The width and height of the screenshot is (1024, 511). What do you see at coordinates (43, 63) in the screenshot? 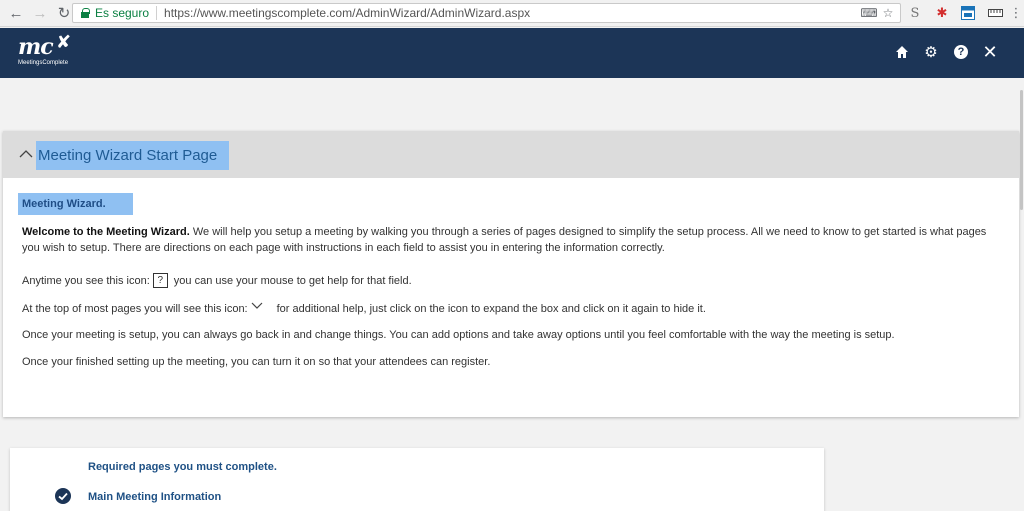
I see `logo-subtitle: MeetingsComplete` at bounding box center [43, 63].